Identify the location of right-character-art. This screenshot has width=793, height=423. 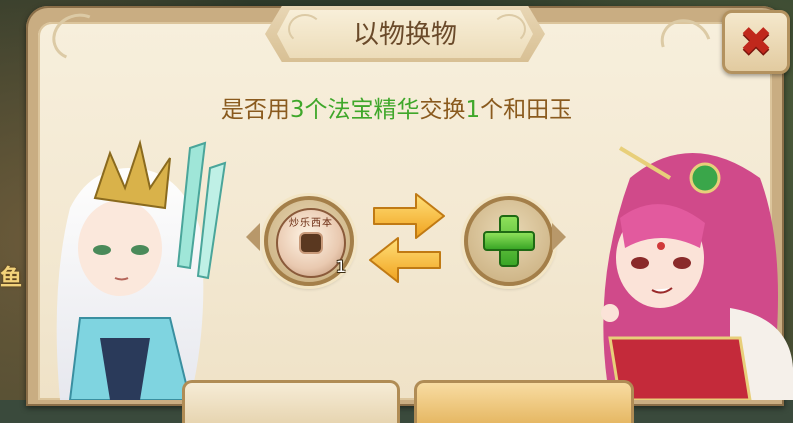
(697, 273).